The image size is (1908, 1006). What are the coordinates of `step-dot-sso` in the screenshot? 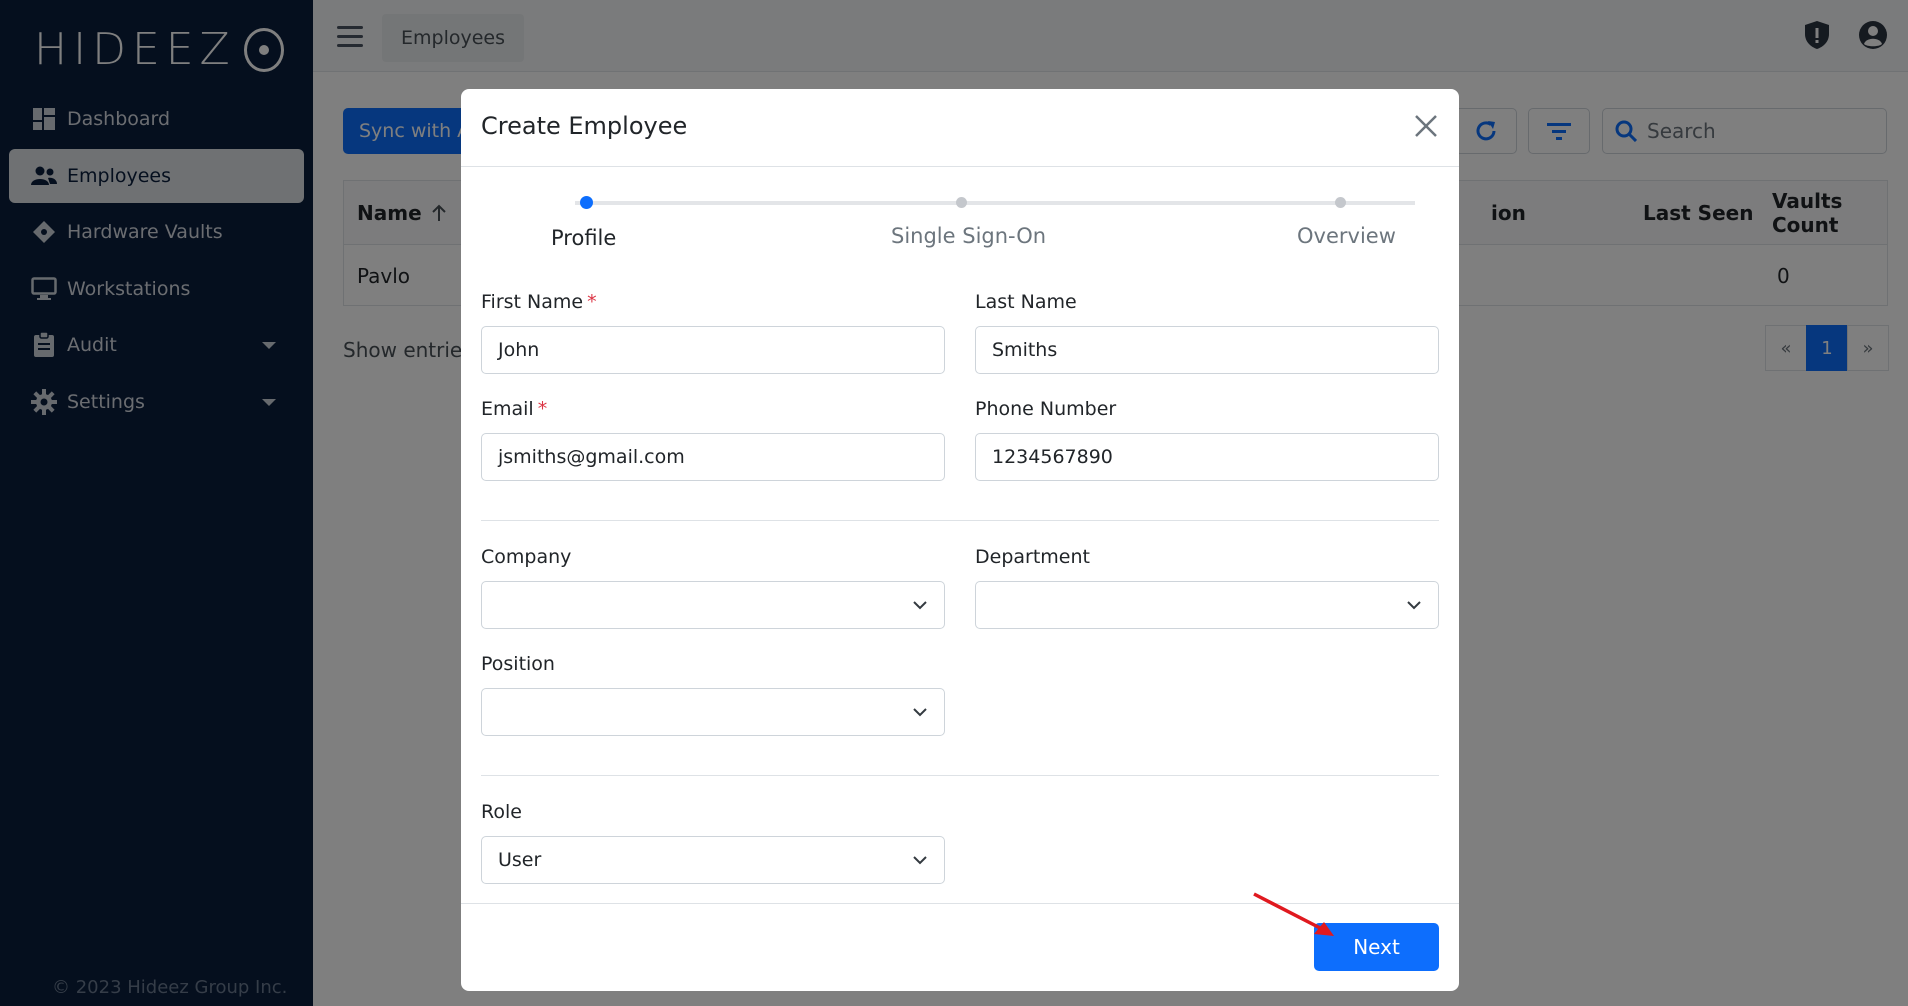 It's located at (961, 202).